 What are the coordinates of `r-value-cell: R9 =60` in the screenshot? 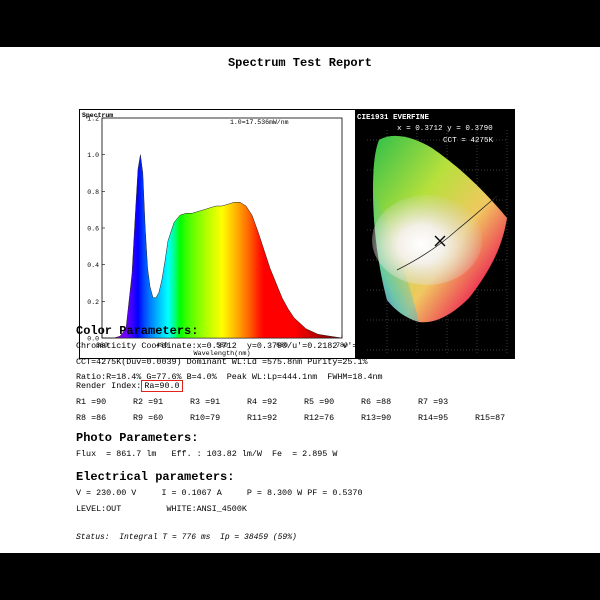 It's located at (148, 418).